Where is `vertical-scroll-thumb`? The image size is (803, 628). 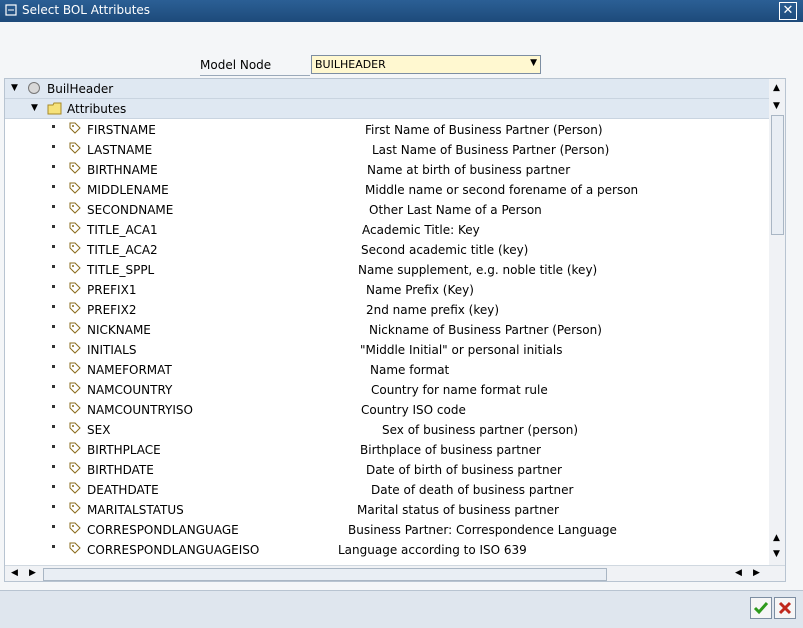 vertical-scroll-thumb is located at coordinates (777, 175).